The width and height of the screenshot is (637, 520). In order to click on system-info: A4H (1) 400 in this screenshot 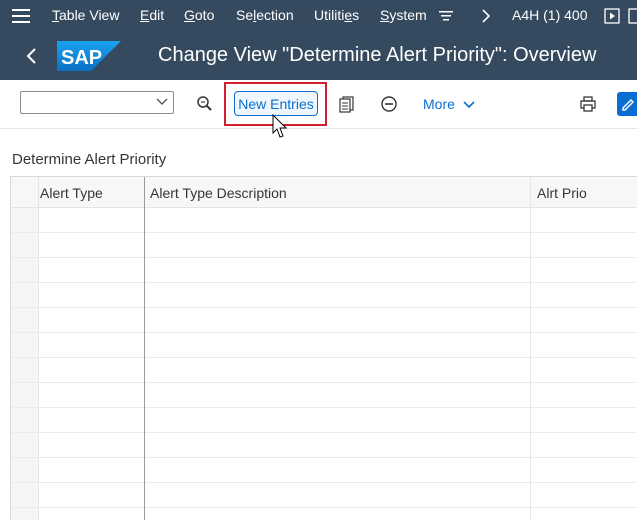, I will do `click(550, 15)`.